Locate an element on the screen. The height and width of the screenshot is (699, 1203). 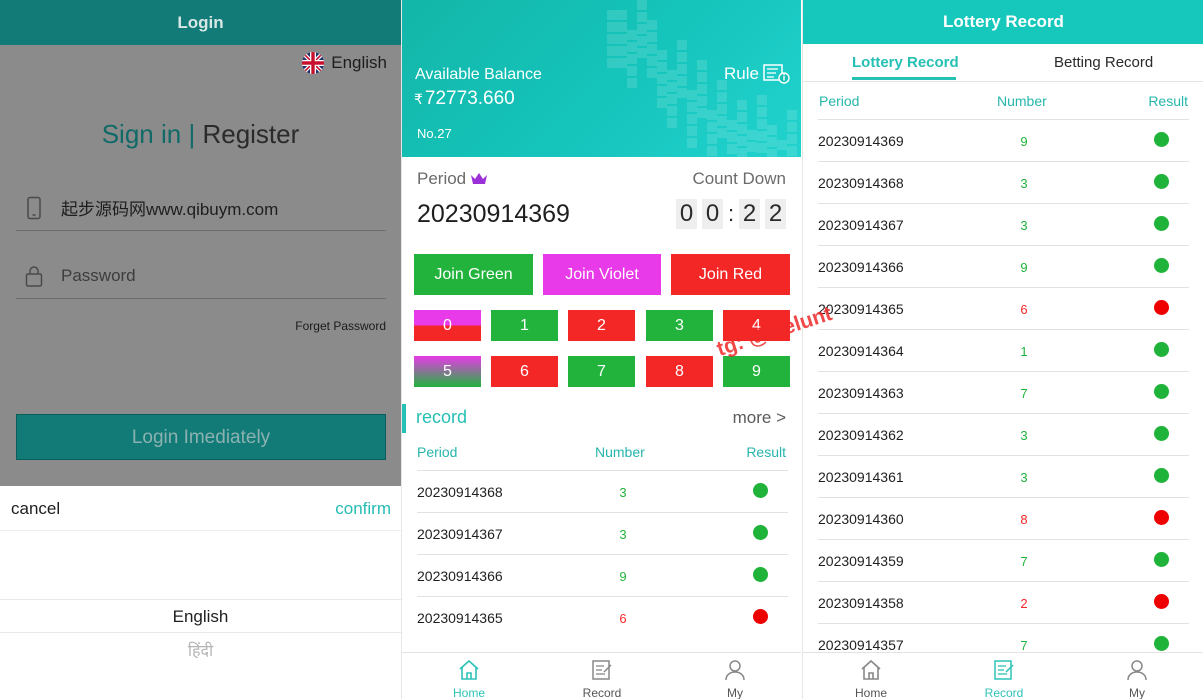
picker-option-hindi: हिंदी is located at coordinates (200, 650).